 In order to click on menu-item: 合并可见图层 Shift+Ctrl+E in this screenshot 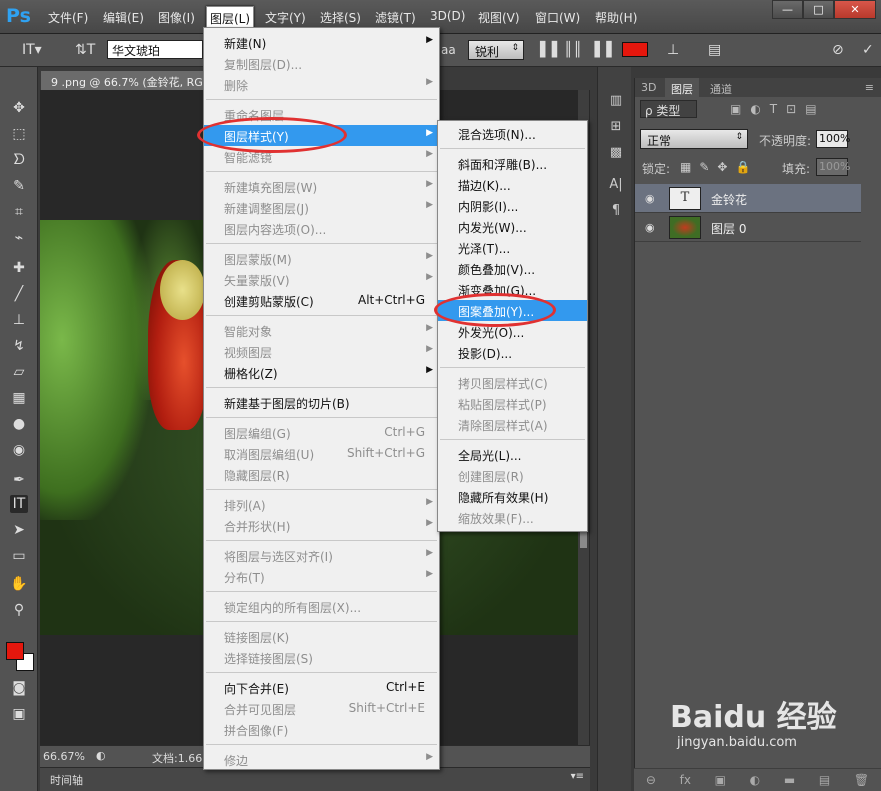, I will do `click(321, 708)`.